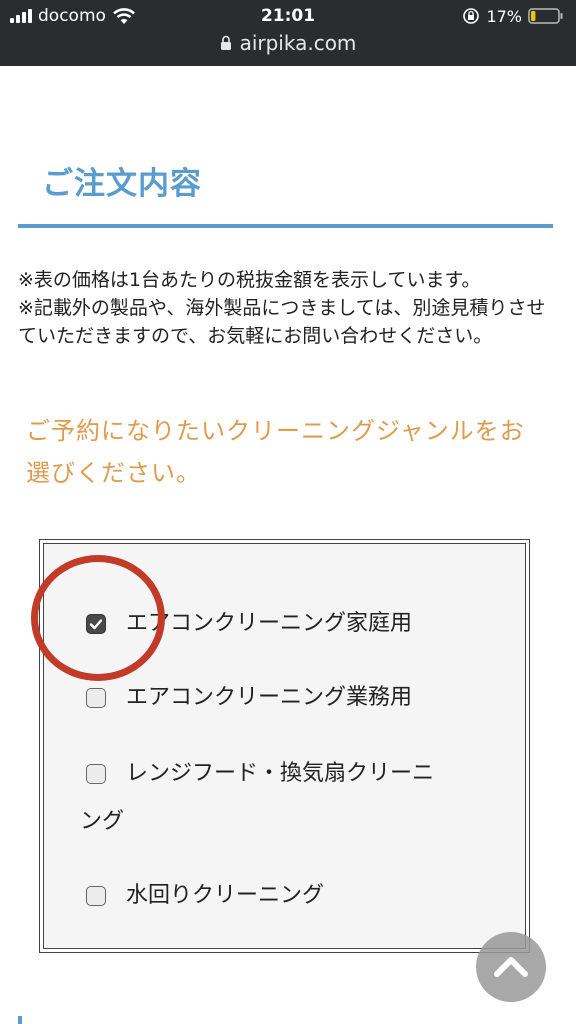 The height and width of the screenshot is (1024, 576). I want to click on url-bar: airpika.com, so click(288, 43).